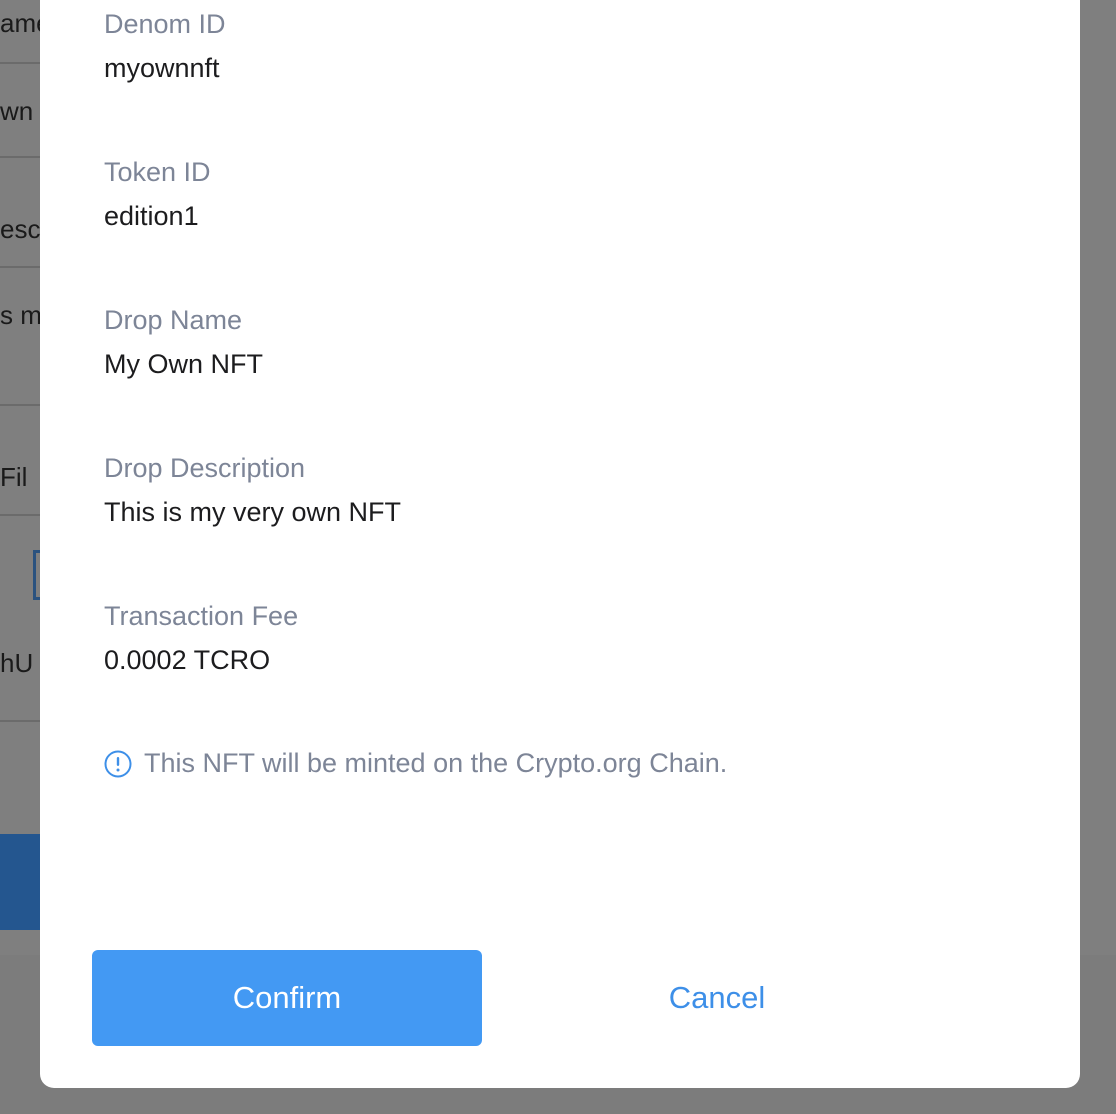  I want to click on field-token-id: Token ID edition1, so click(157, 194).